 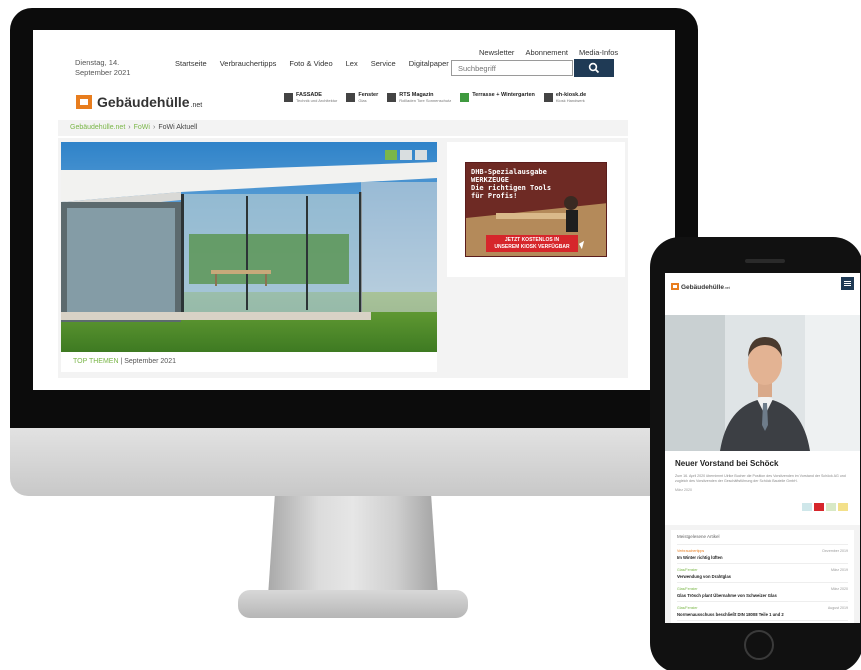 What do you see at coordinates (142, 127) in the screenshot?
I see `breadcrumb-fowi: FoWi` at bounding box center [142, 127].